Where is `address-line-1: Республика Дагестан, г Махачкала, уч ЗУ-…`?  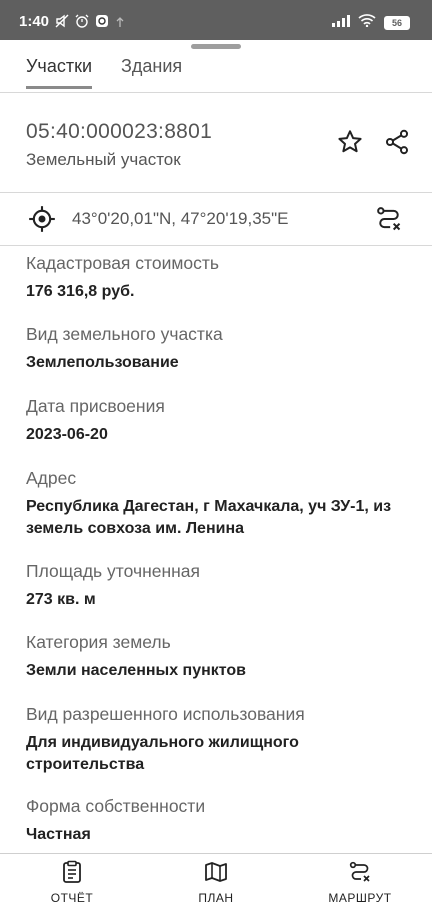
address-line-1: Республика Дагестан, г Махачкала, уч ЗУ-… is located at coordinates (209, 506).